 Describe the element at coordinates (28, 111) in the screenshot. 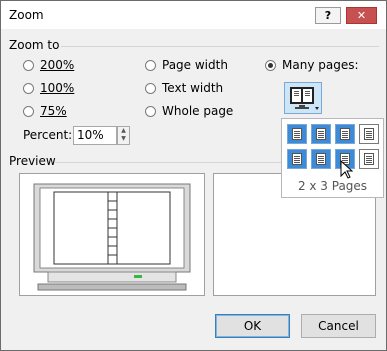

I see `radio-75-circle` at that location.